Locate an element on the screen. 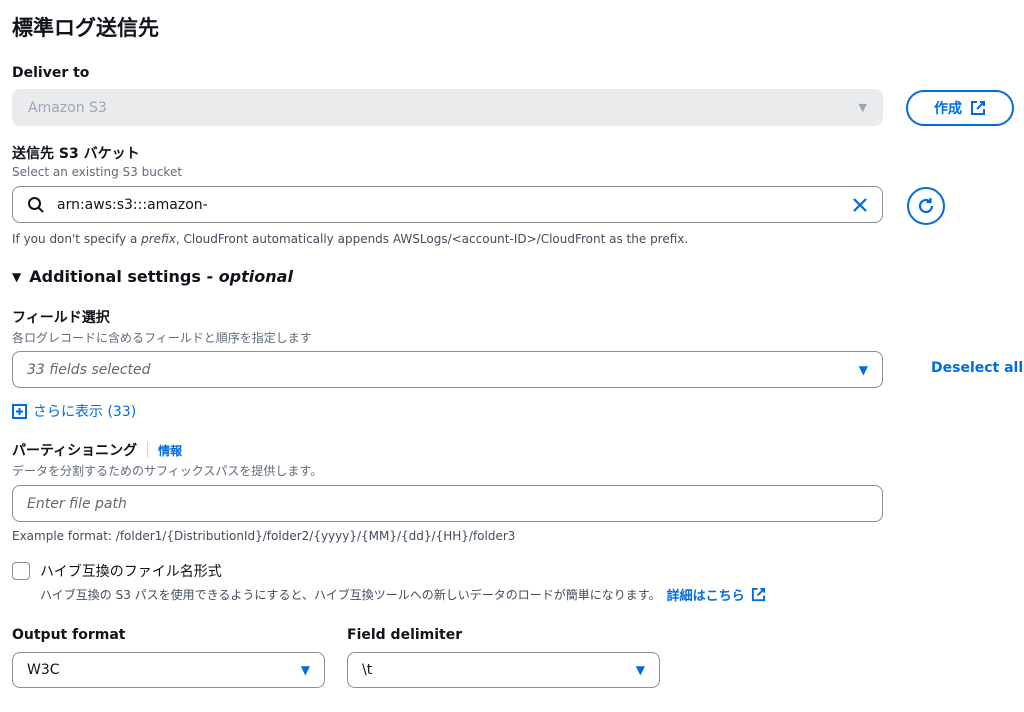 This screenshot has width=1024, height=712. bucket-input-value: arn:aws:s3:::amazon- is located at coordinates (132, 204).